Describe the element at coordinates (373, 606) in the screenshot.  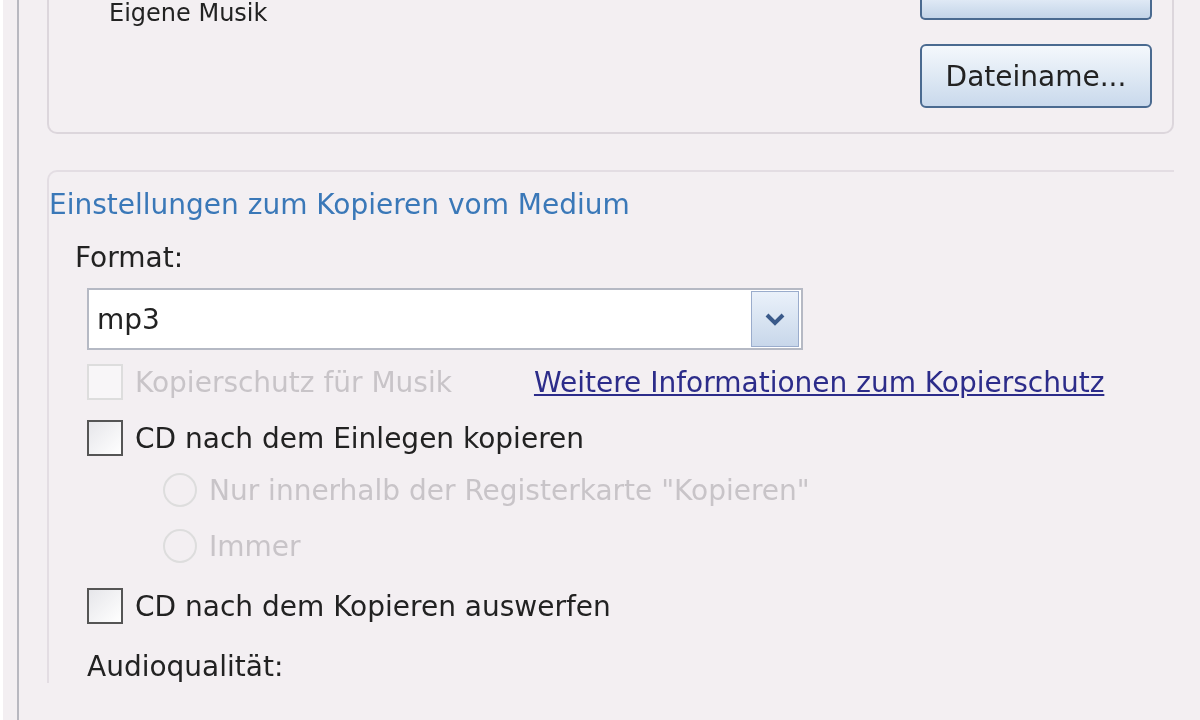
I see `checkbox-label: CD nach dem Kopieren auswerfen` at that location.